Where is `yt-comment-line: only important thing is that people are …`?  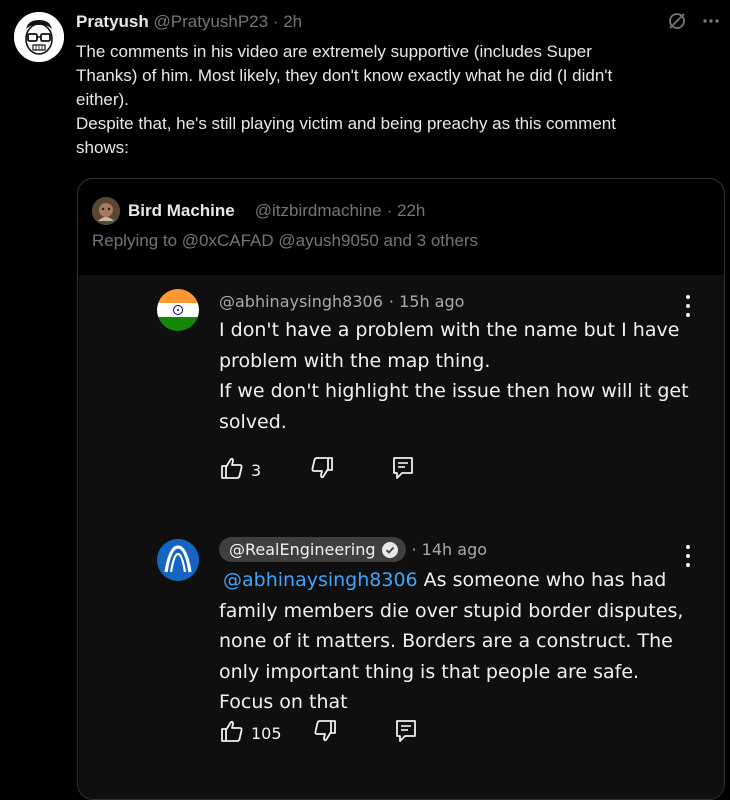 yt-comment-line: only important thing is that people are … is located at coordinates (429, 671).